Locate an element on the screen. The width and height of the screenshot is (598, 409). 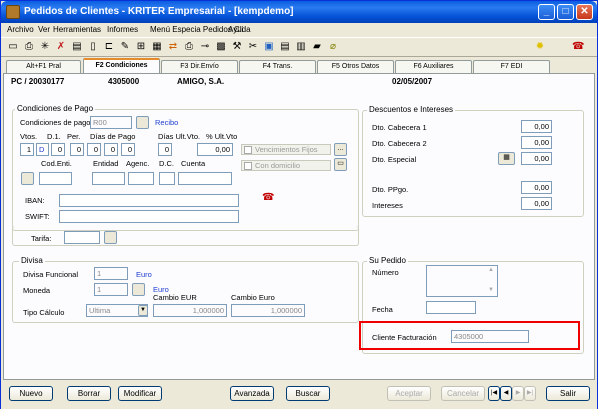
moneda-field: 1 is located at coordinates (111, 289).